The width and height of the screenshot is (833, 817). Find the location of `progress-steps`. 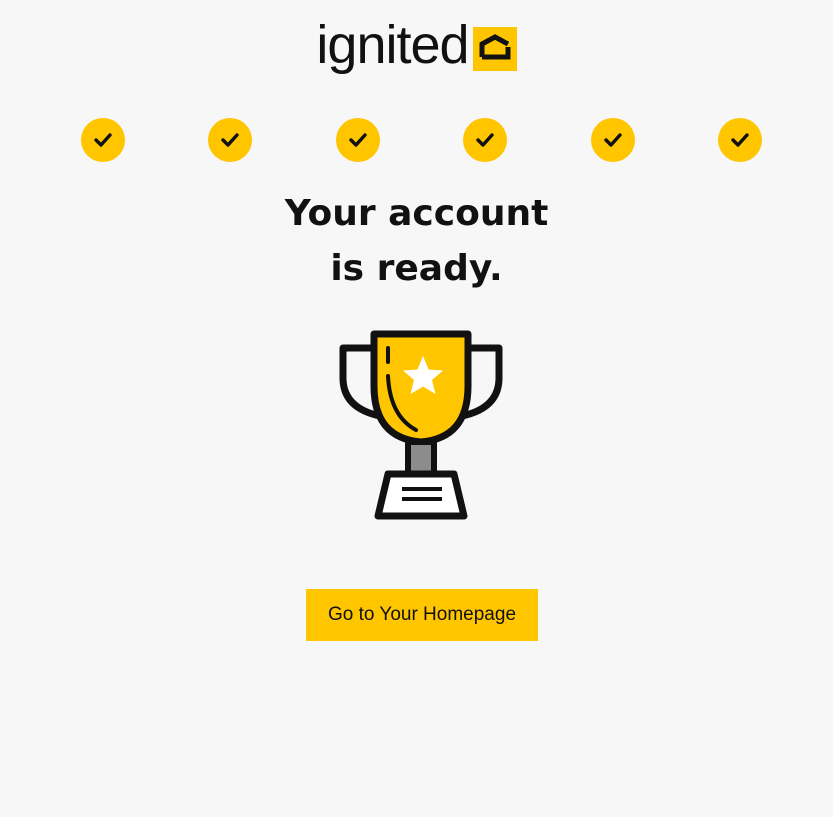

progress-steps is located at coordinates (422, 140).